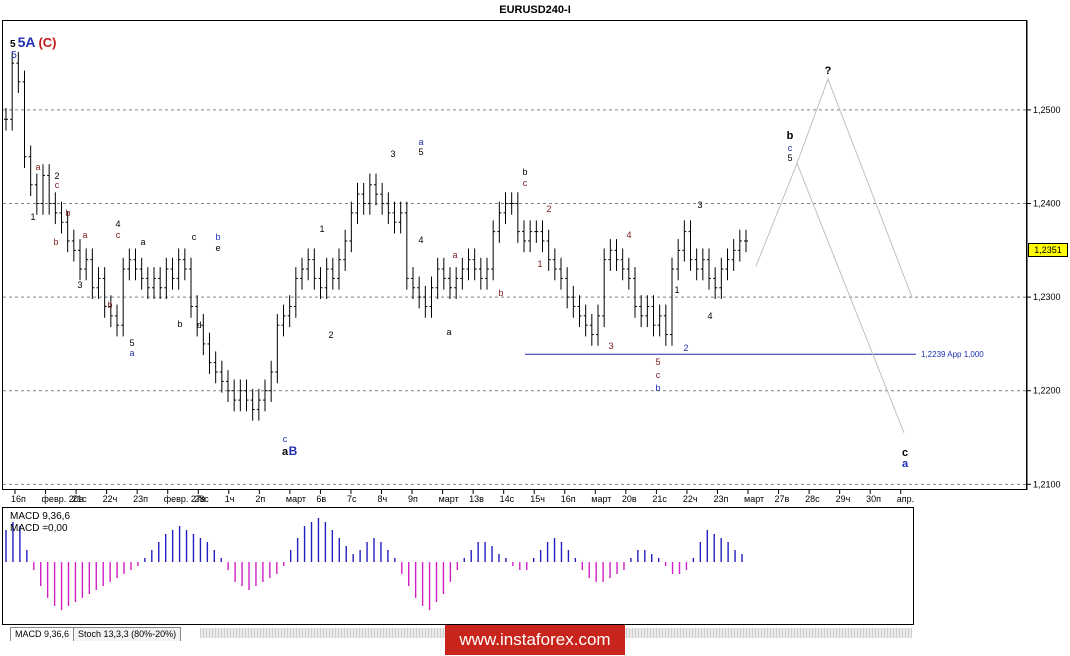 The width and height of the screenshot is (1070, 656). I want to click on x-tick-label: 6в, so click(321, 499).